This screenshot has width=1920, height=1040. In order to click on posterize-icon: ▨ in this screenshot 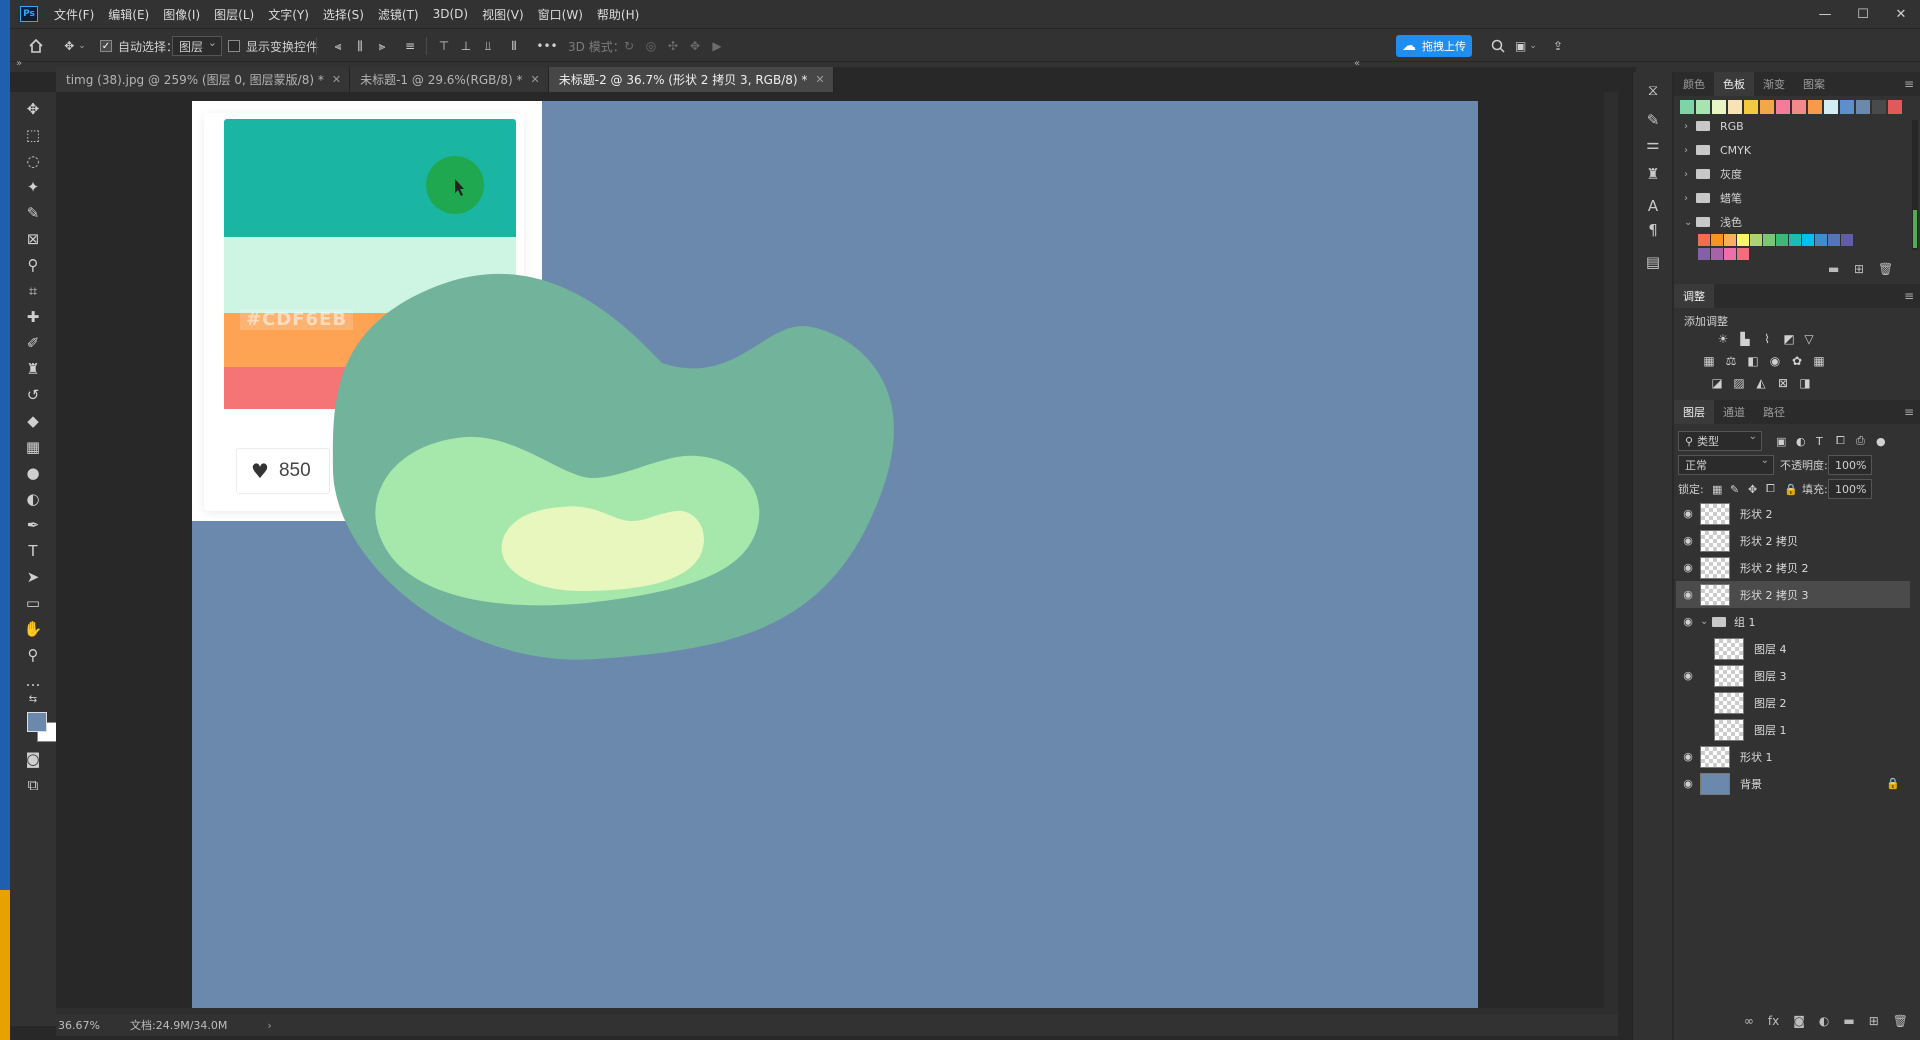, I will do `click(1739, 383)`.